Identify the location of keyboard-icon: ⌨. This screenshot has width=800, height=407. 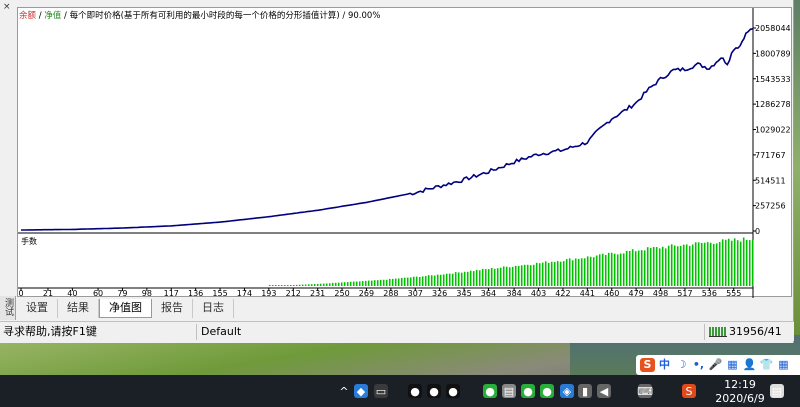
(645, 391).